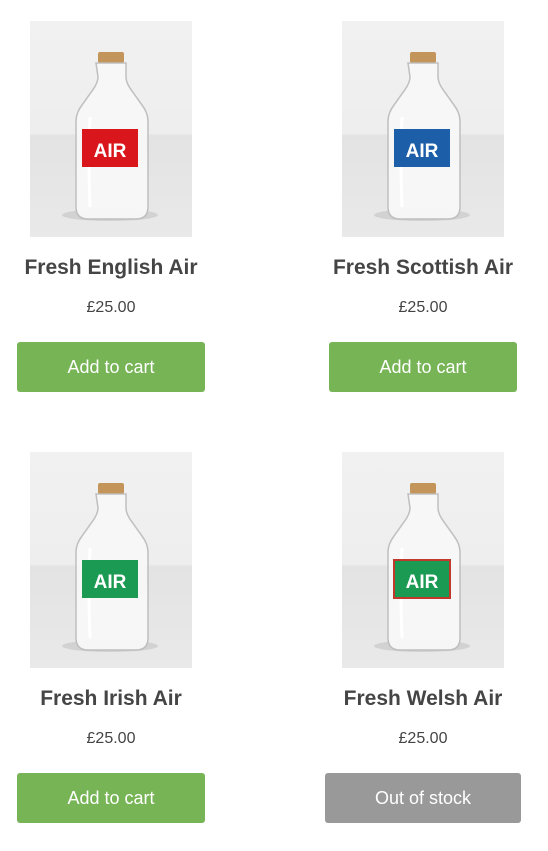  What do you see at coordinates (111, 738) in the screenshot?
I see `product-price-irish: £25.00` at bounding box center [111, 738].